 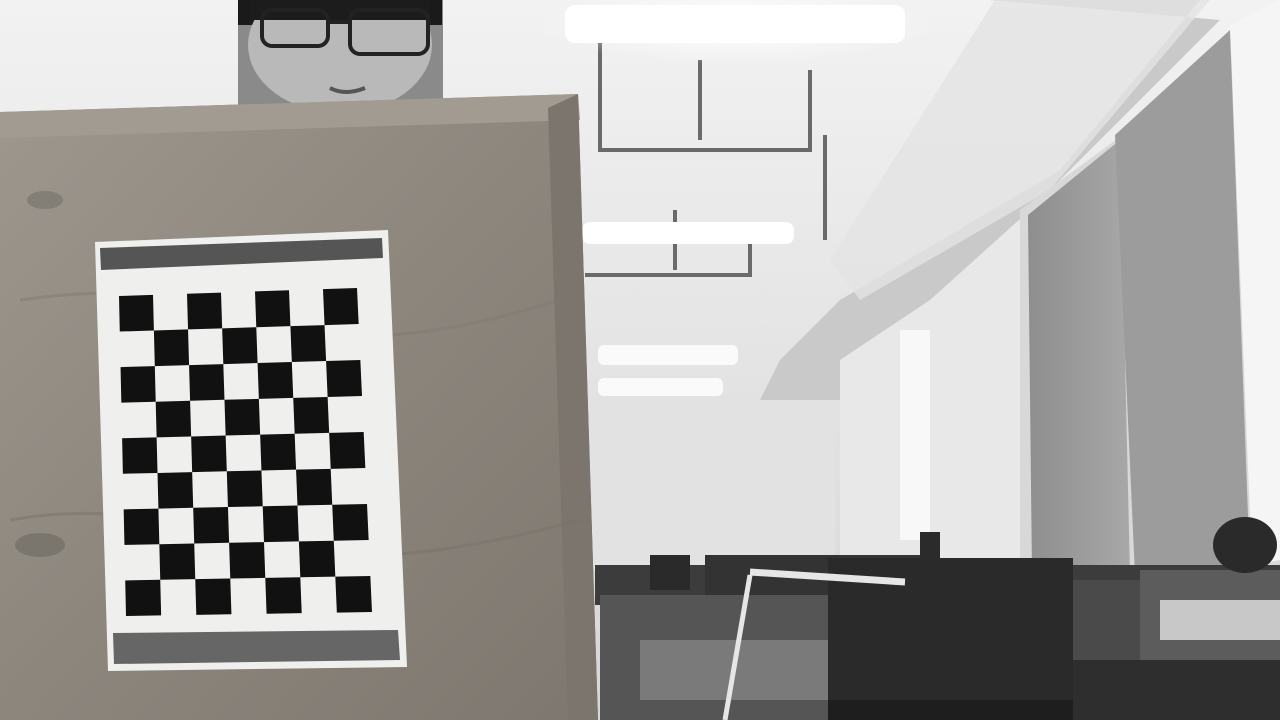 I want to click on back-wall, so click(x=710, y=485).